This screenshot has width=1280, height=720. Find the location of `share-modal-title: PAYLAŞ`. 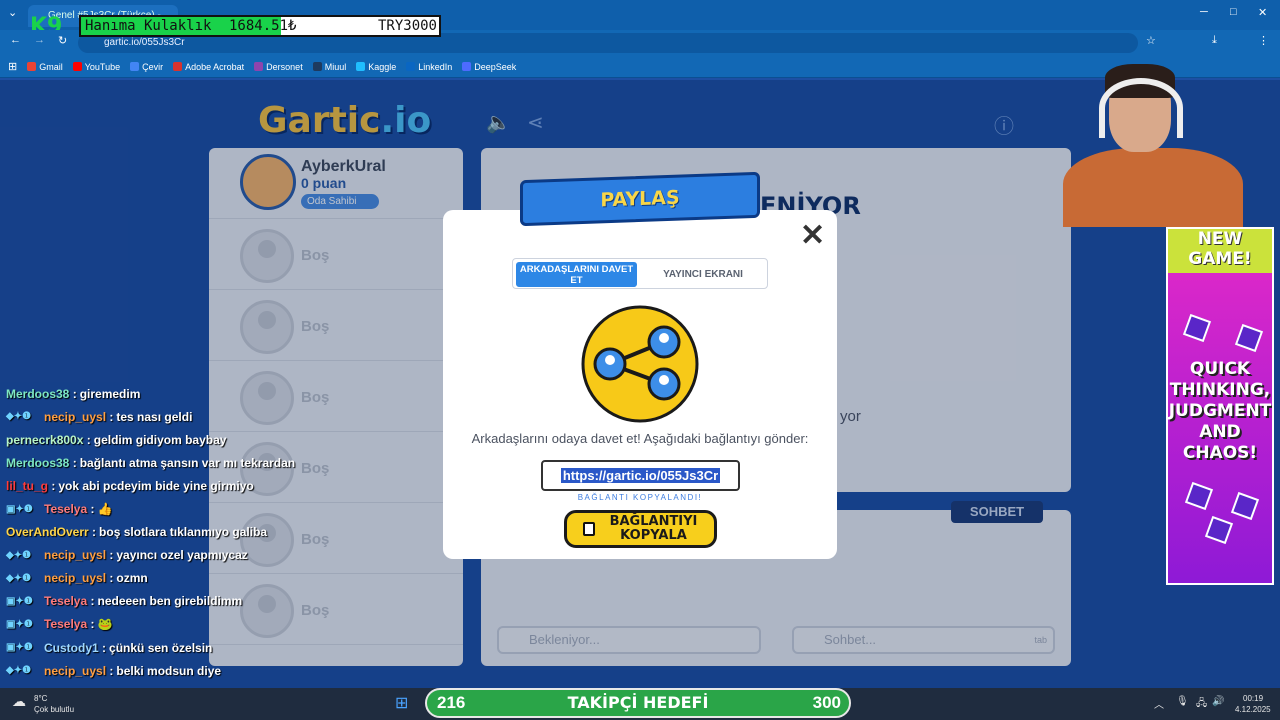

share-modal-title: PAYLAŞ is located at coordinates (640, 199).